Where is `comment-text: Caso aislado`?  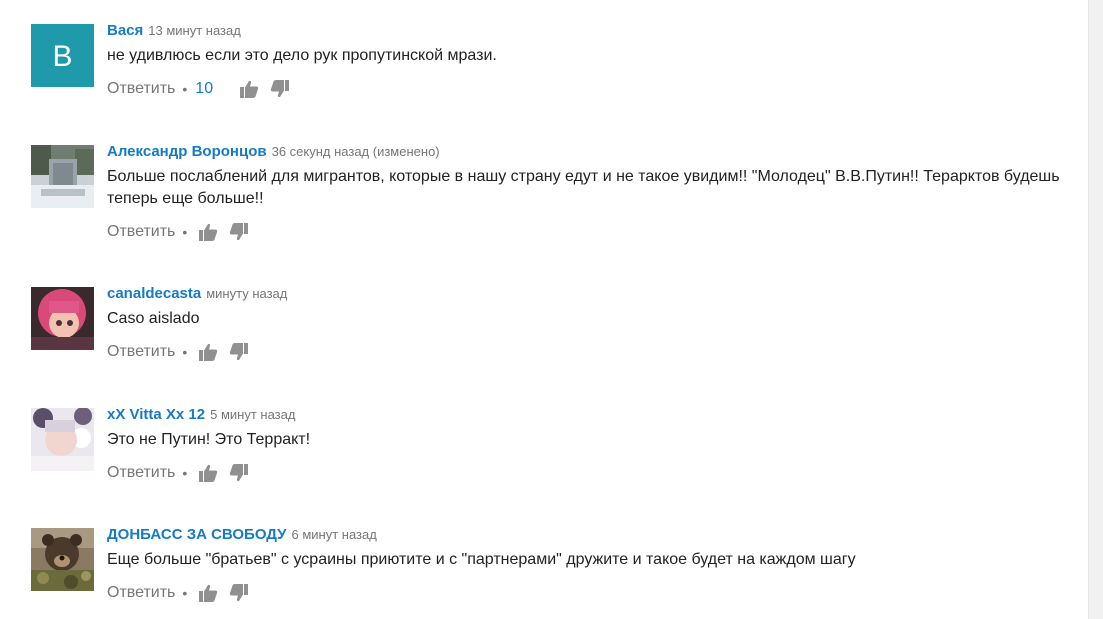
comment-text: Caso aislado is located at coordinates (153, 318).